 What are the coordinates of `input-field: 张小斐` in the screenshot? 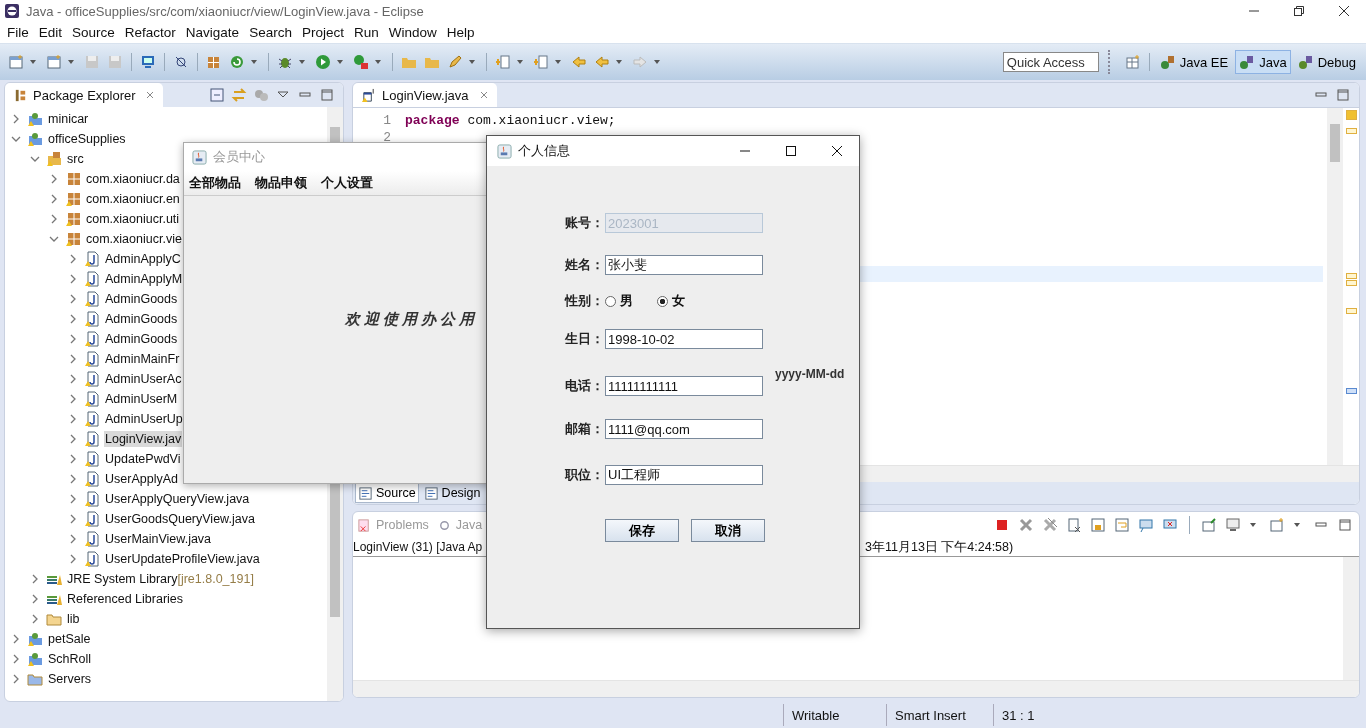 It's located at (684, 265).